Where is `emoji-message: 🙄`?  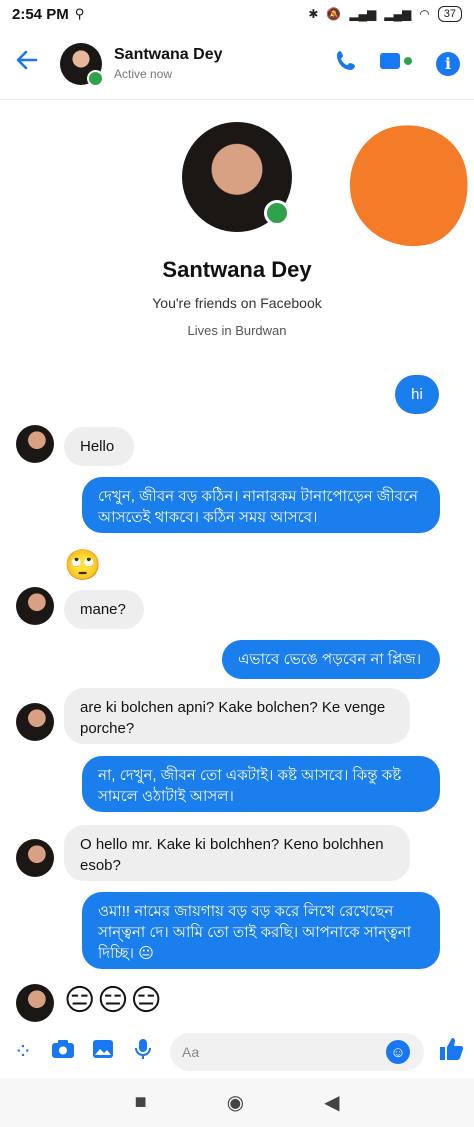 emoji-message: 🙄 is located at coordinates (82, 566).